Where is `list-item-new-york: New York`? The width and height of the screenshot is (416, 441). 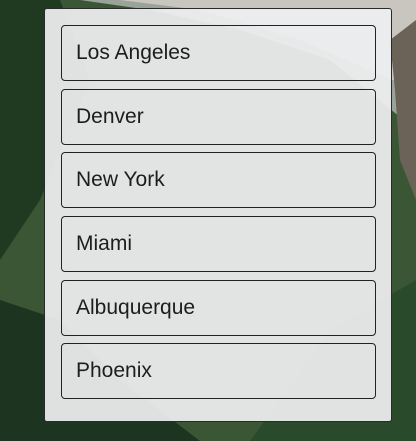 list-item-new-york: New York is located at coordinates (218, 180).